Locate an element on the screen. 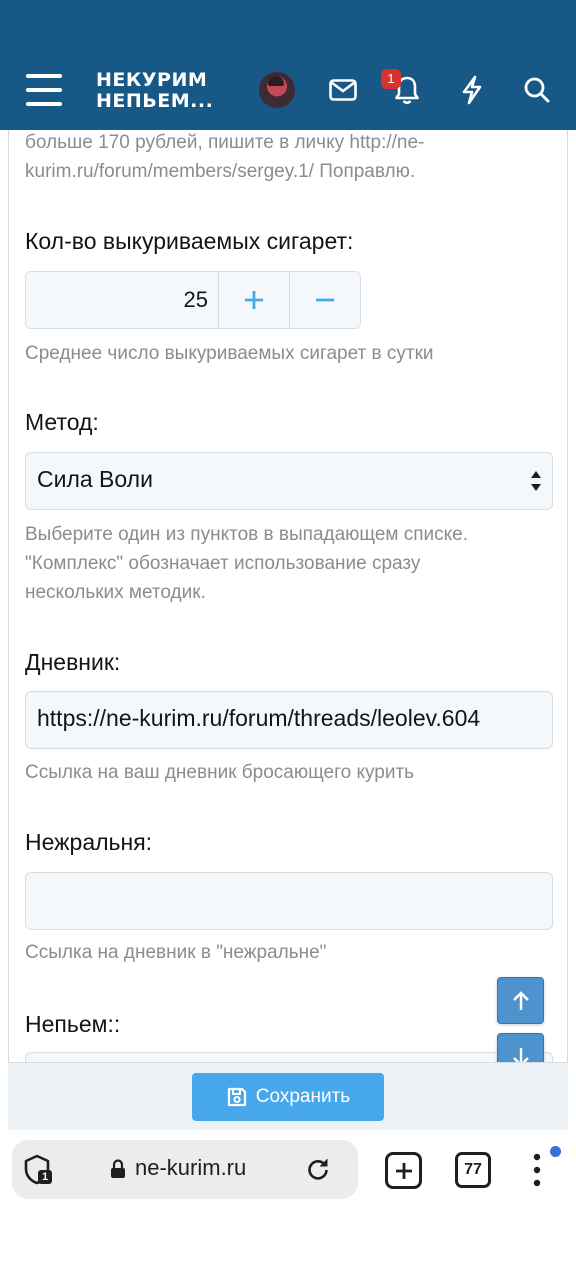  scroll-up-button is located at coordinates (520, 1000).